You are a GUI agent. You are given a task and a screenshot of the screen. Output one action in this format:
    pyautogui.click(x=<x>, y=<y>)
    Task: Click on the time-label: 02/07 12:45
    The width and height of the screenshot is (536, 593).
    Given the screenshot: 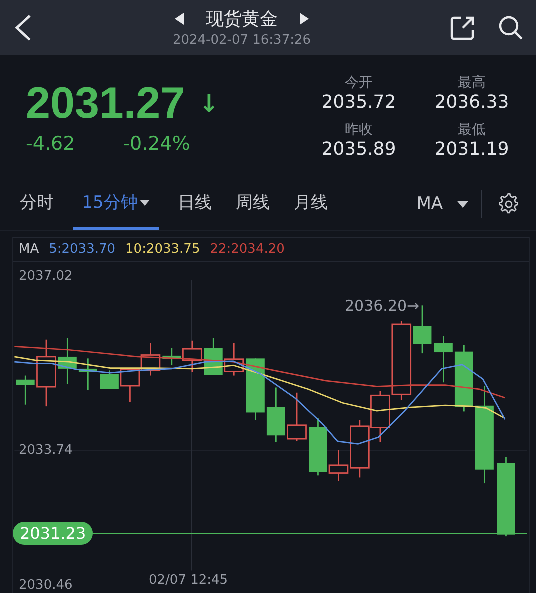 What is the action you would take?
    pyautogui.click(x=188, y=580)
    